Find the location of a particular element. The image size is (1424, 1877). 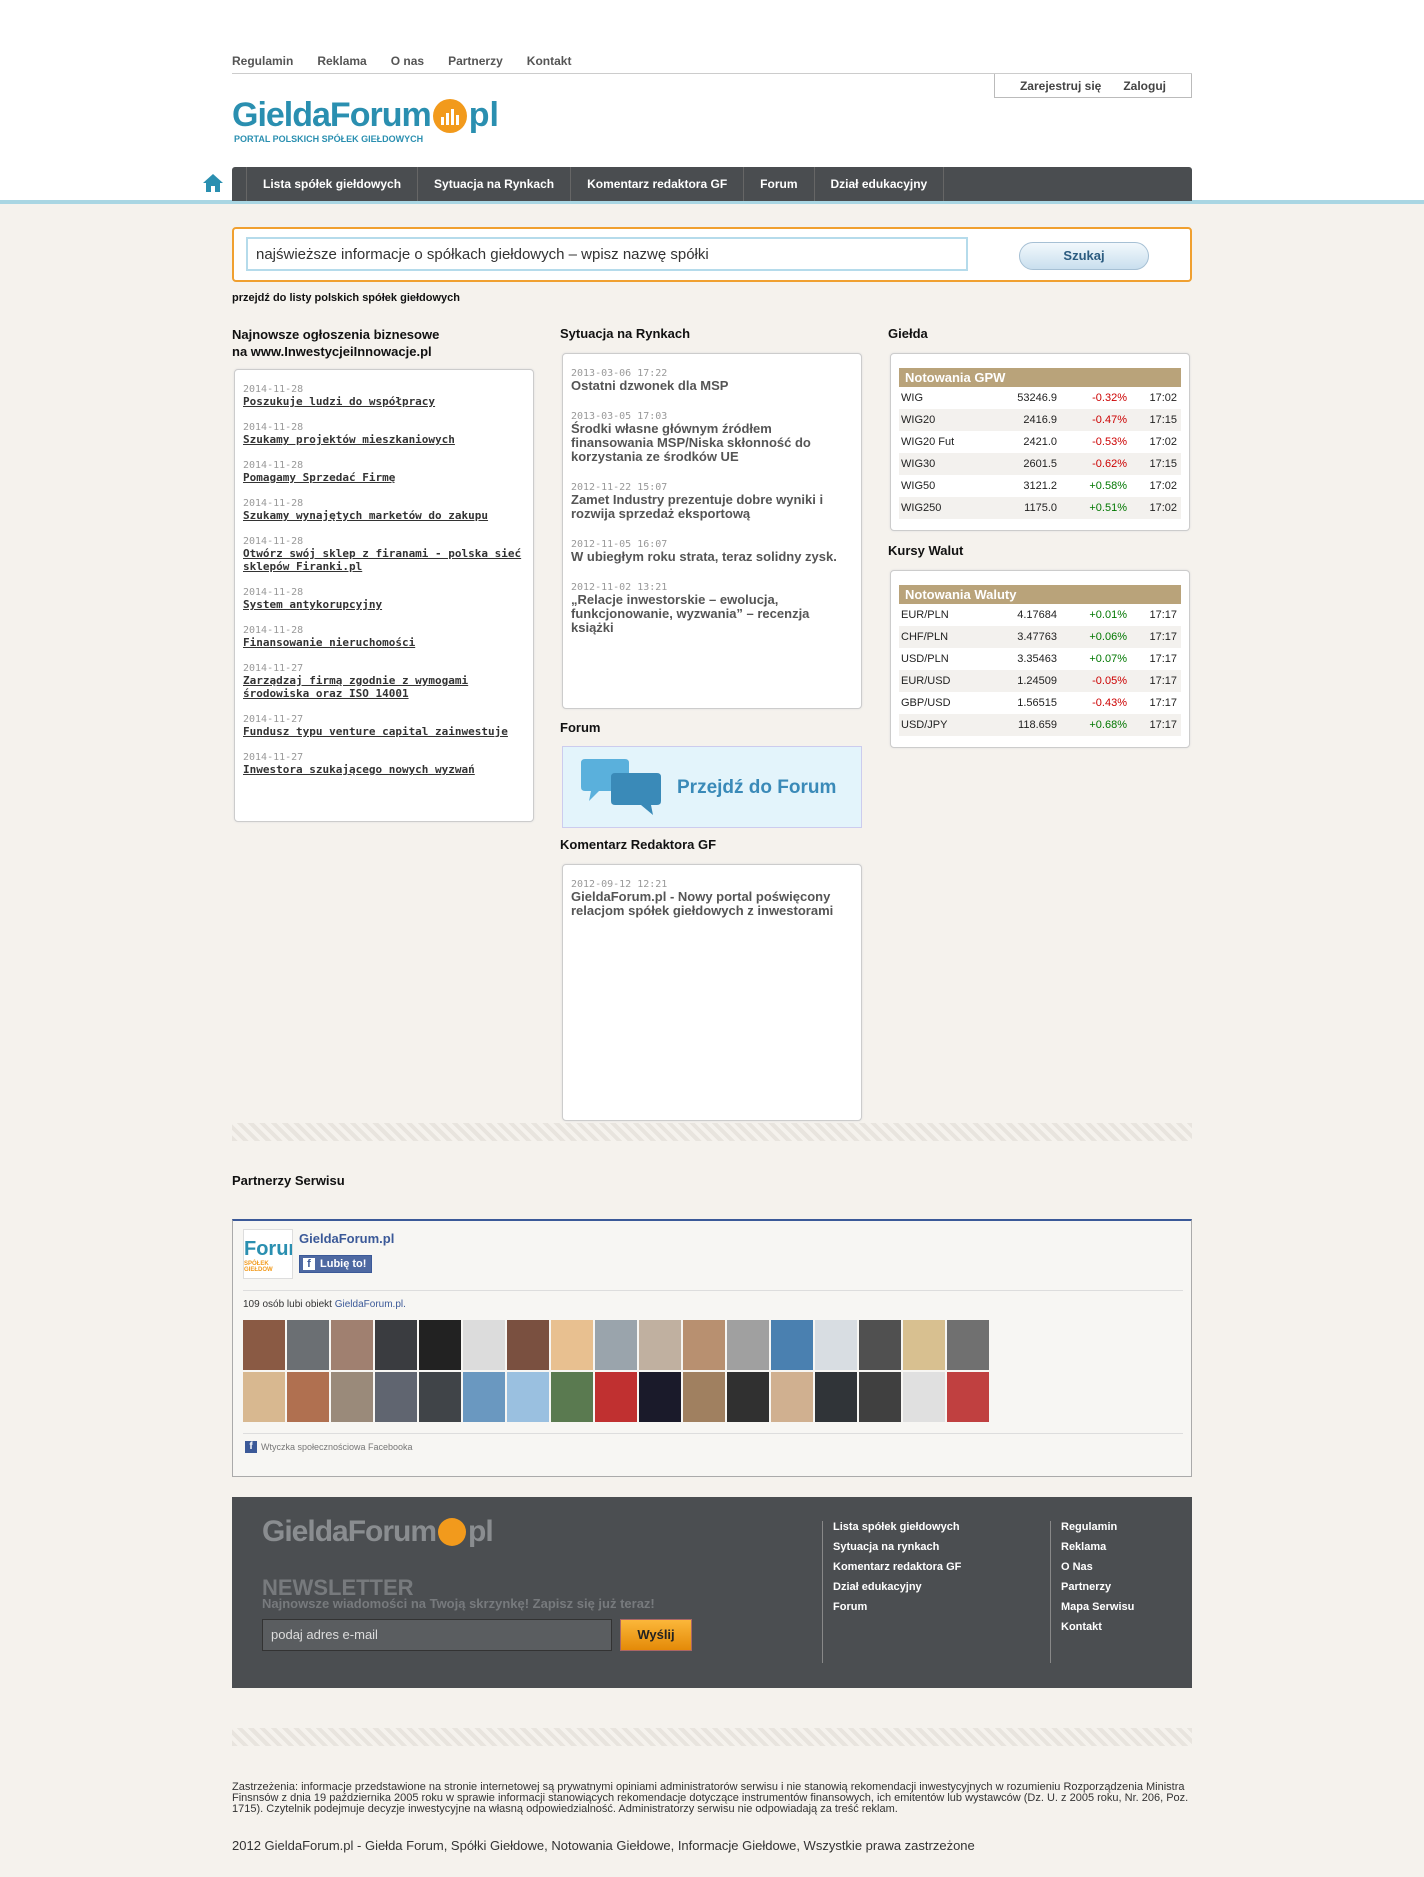

quote-row: USD/JPY 118.659 +0.68% 17:17 is located at coordinates (1040, 725).